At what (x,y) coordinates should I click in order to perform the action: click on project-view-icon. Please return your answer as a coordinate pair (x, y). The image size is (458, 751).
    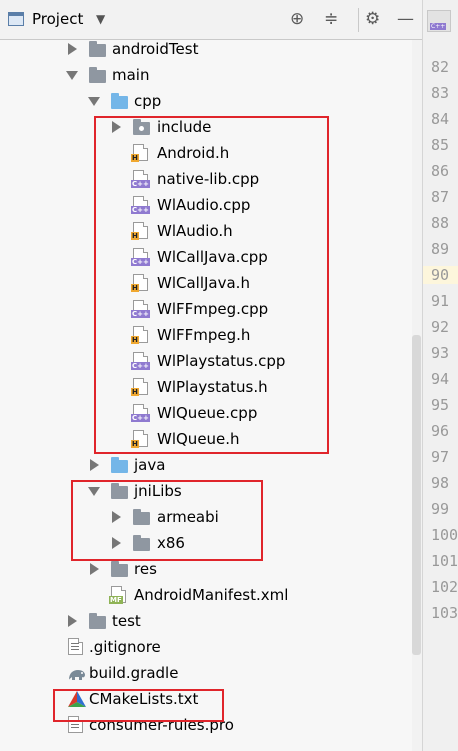
    Looking at the image, I should click on (16, 19).